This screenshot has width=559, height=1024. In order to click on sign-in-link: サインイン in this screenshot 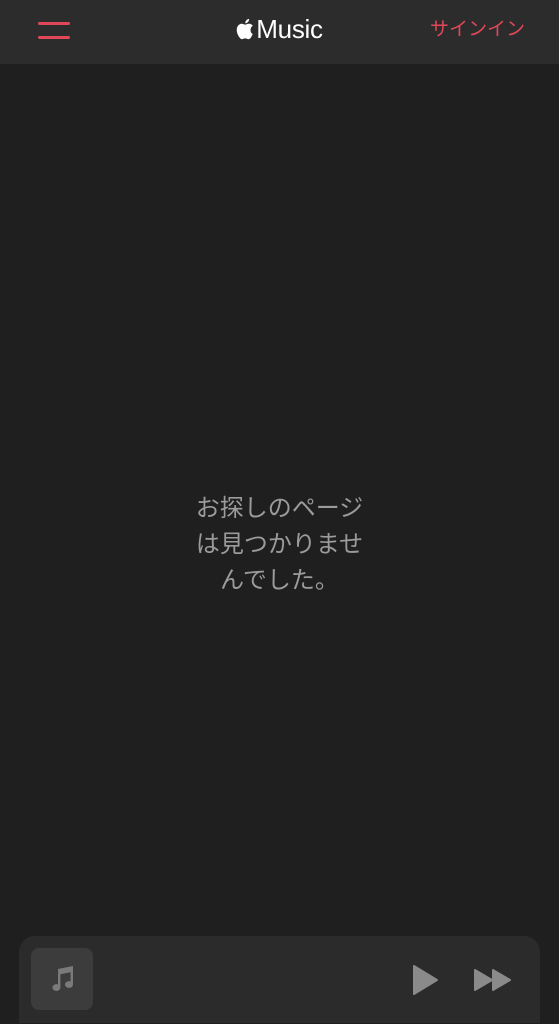, I will do `click(477, 29)`.